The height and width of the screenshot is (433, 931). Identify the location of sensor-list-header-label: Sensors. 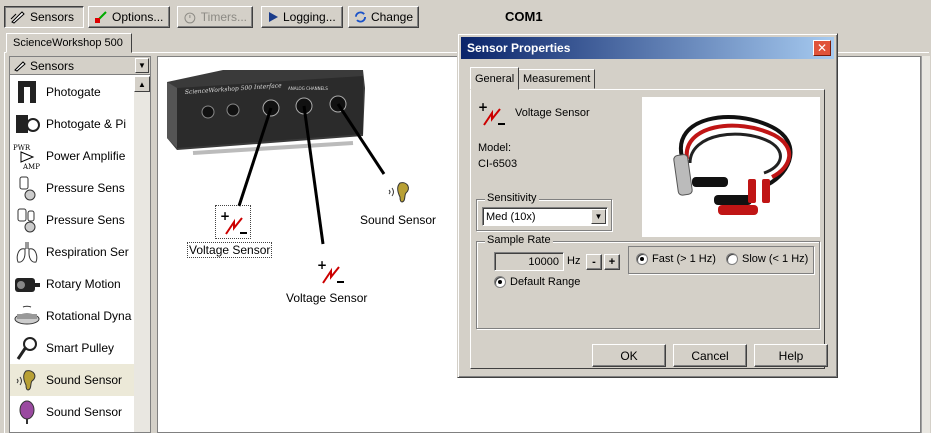
(52, 65).